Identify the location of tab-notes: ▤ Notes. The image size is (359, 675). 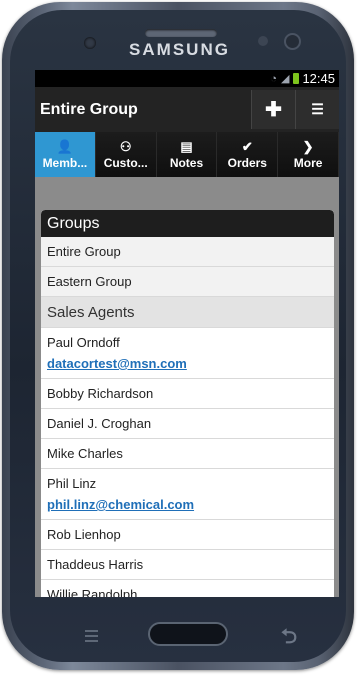
(187, 154).